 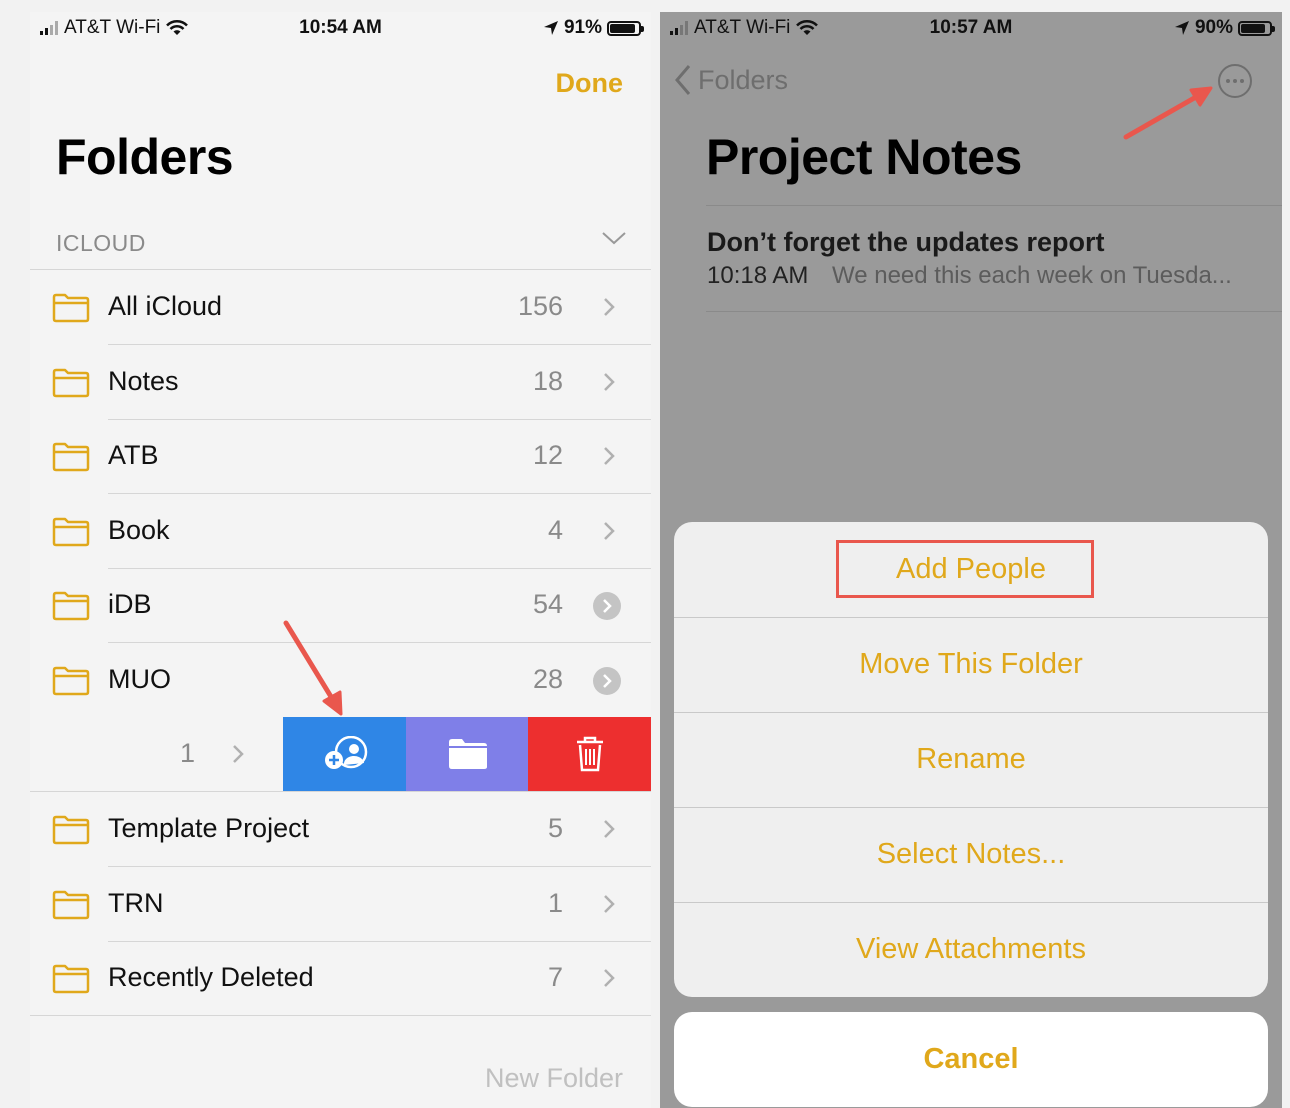 I want to click on add-people-icon, so click(x=345, y=752).